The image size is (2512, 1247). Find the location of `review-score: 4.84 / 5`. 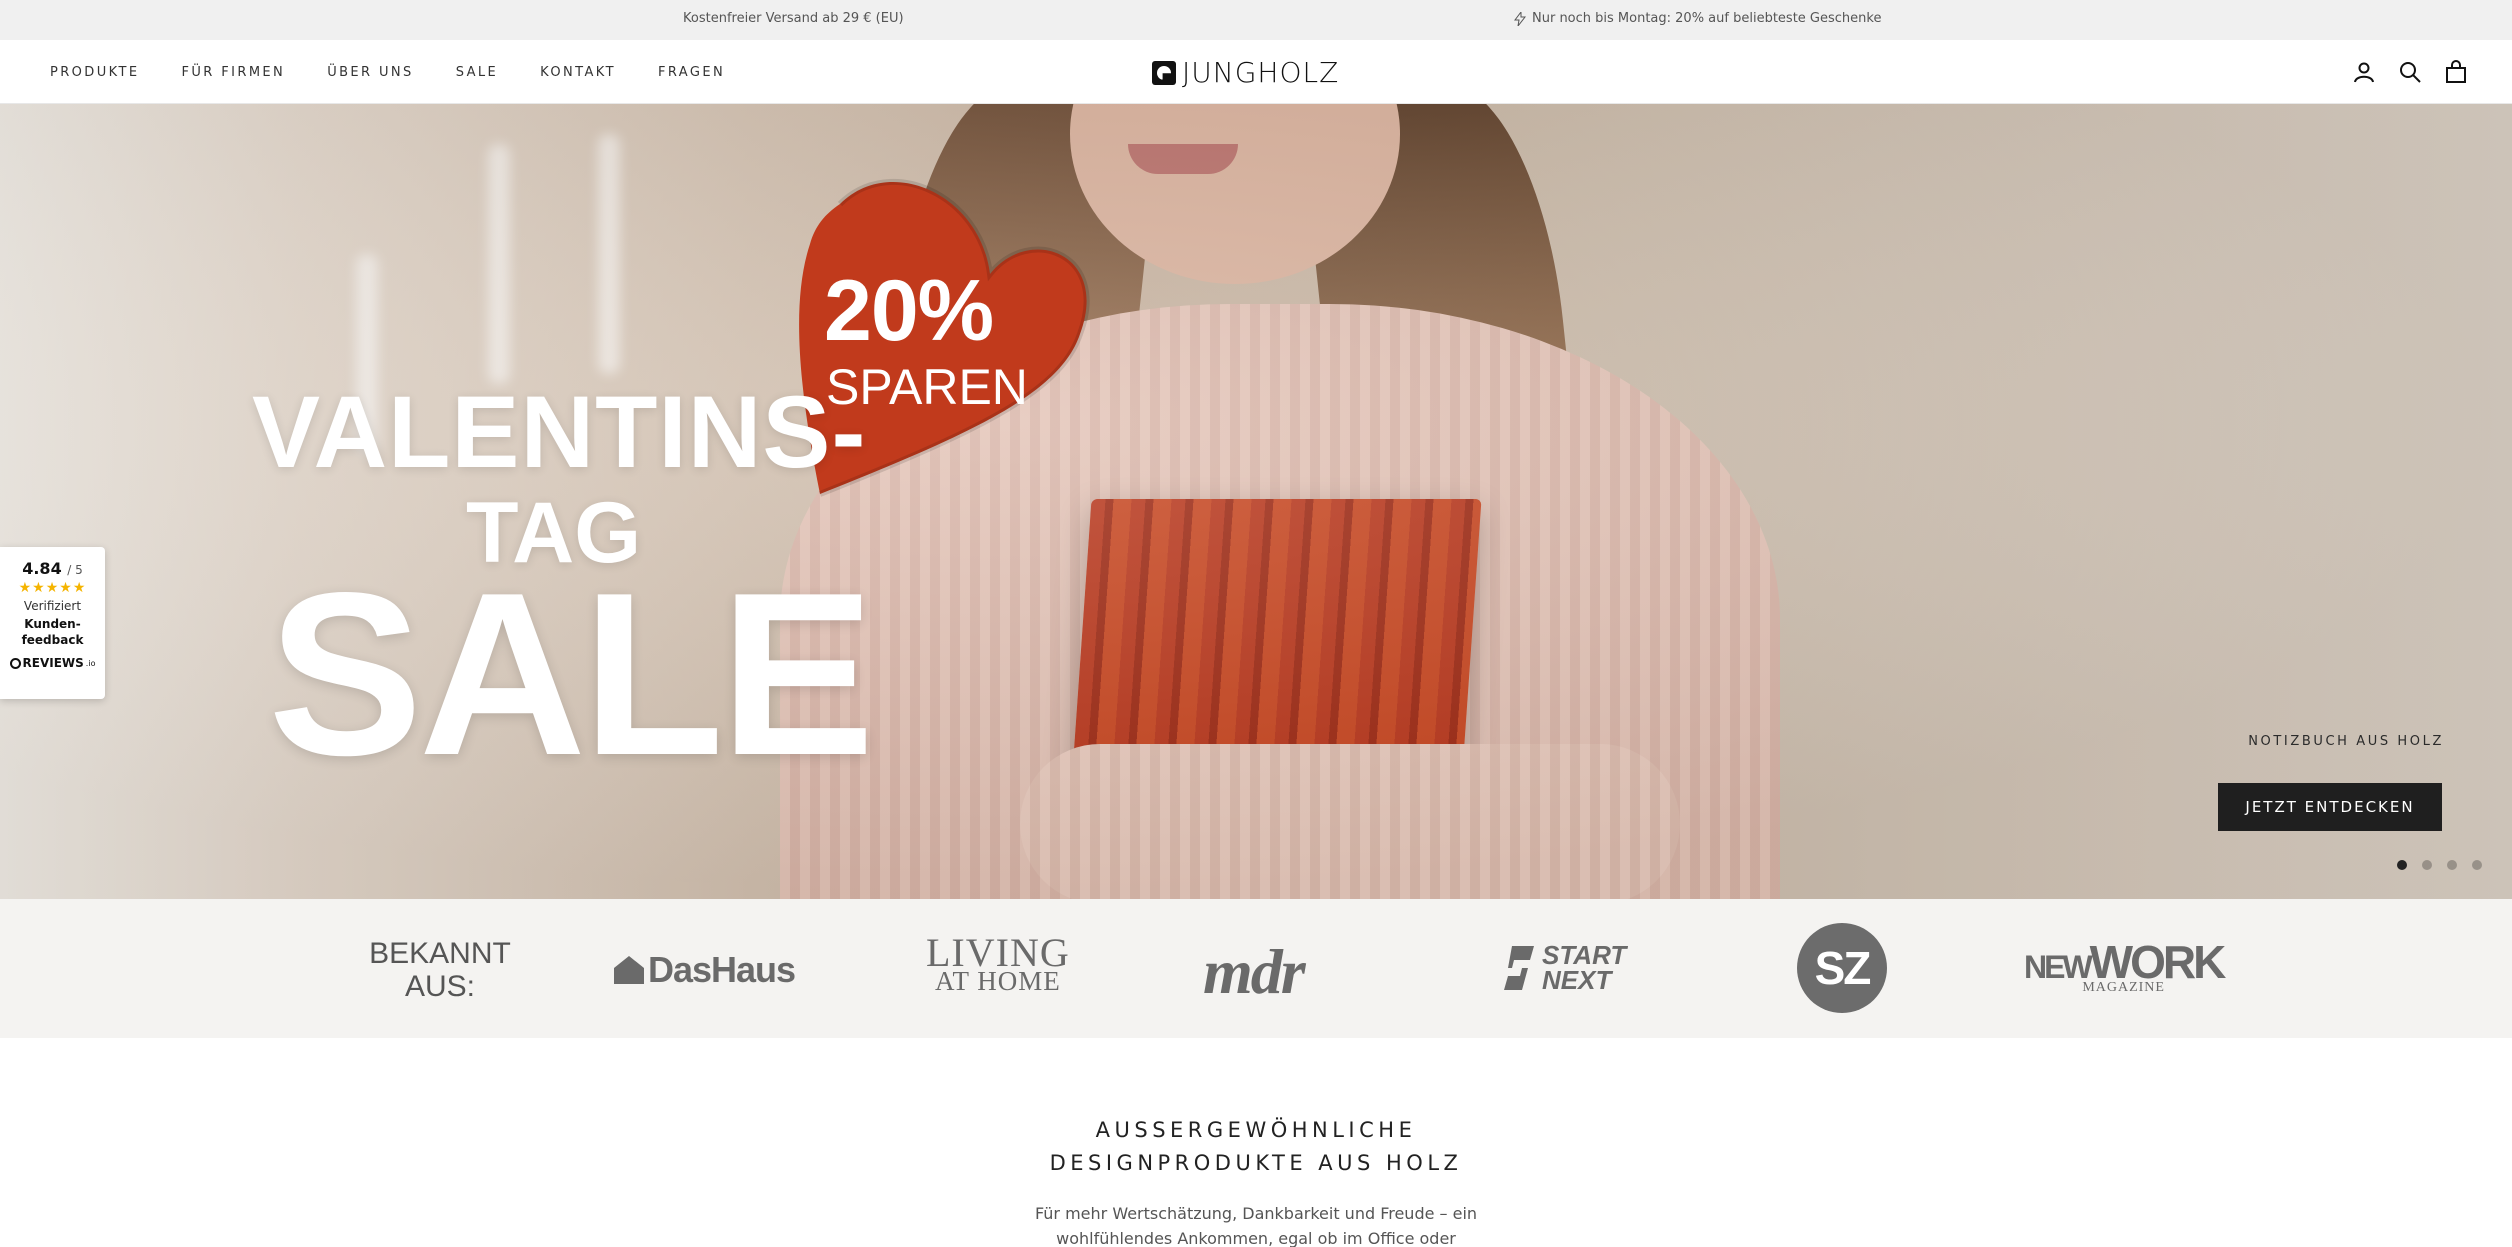

review-score: 4.84 / 5 is located at coordinates (52, 568).